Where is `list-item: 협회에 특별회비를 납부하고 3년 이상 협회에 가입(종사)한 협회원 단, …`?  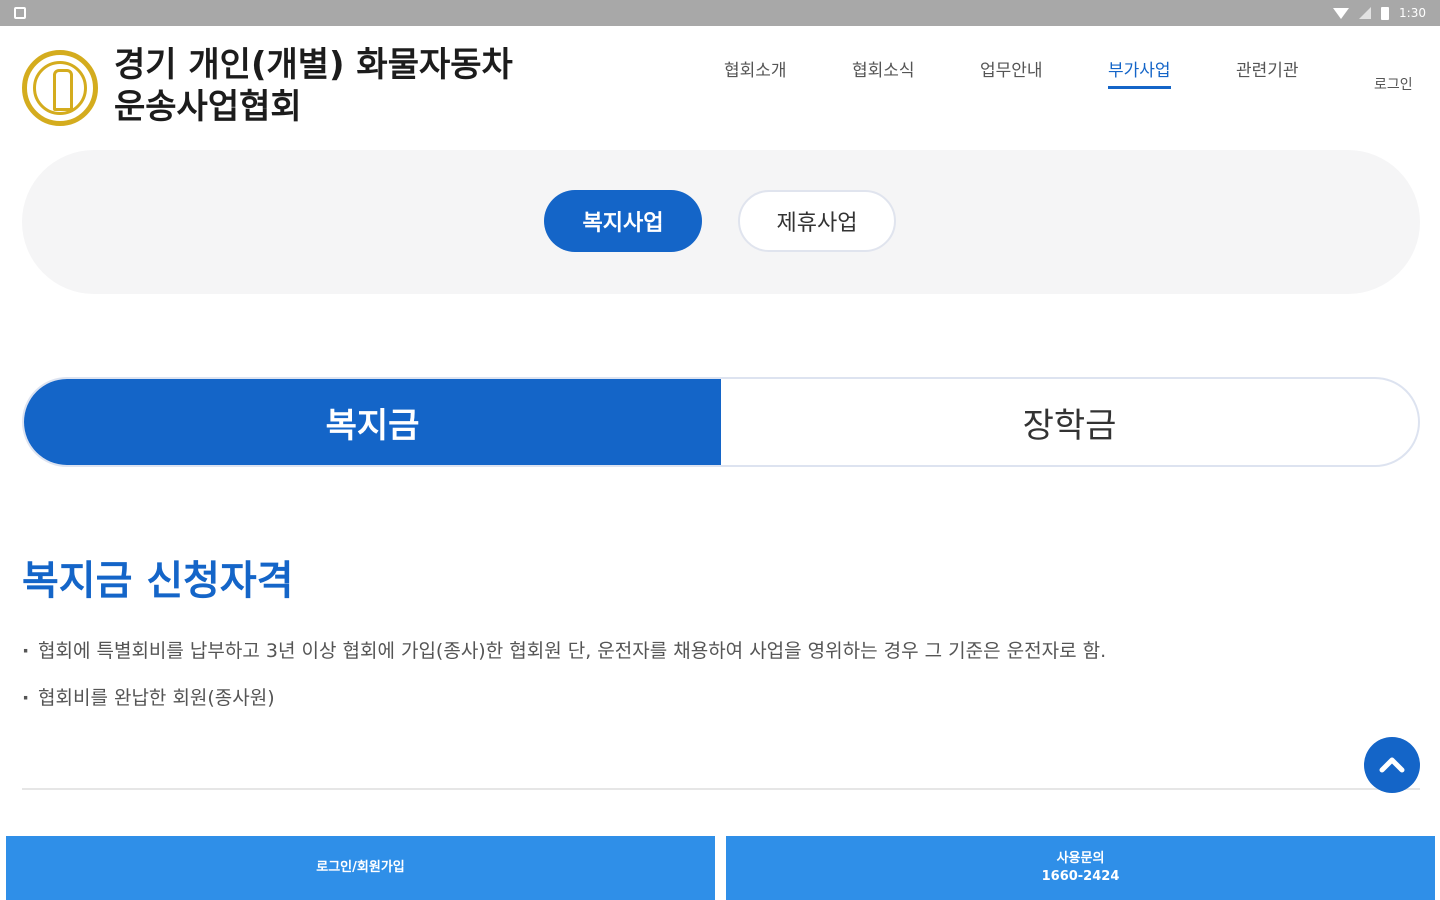
list-item: 협회에 특별회비를 납부하고 3년 이상 협회에 가입(종사)한 협회원 단, … is located at coordinates (712, 651).